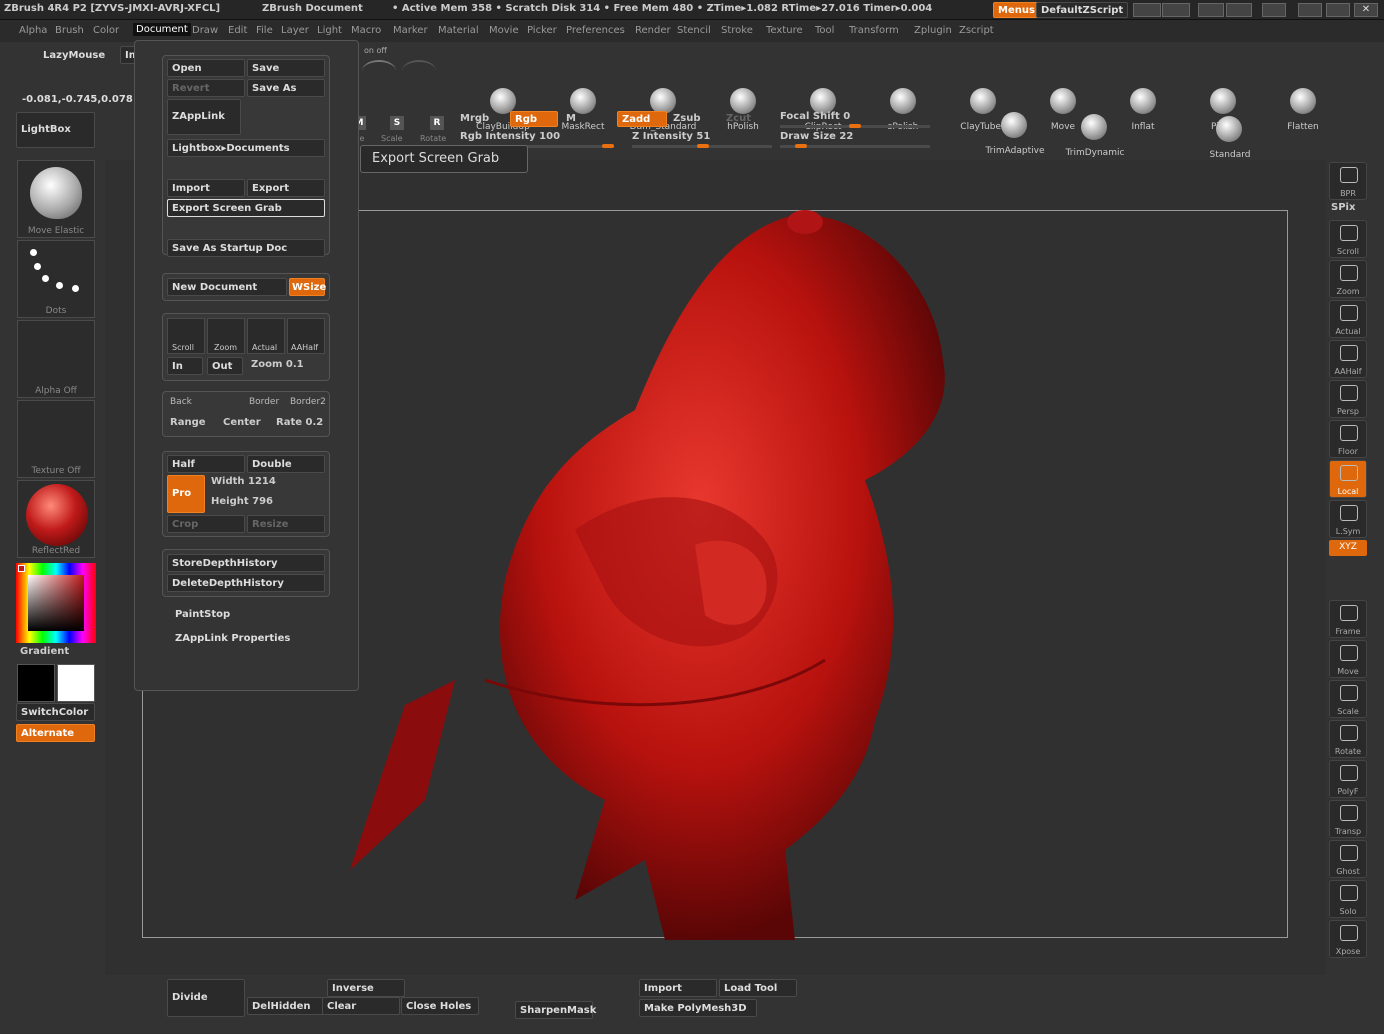 This screenshot has height=1034, width=1384. Describe the element at coordinates (824, 30) in the screenshot. I see `menu-tool: Tool` at that location.